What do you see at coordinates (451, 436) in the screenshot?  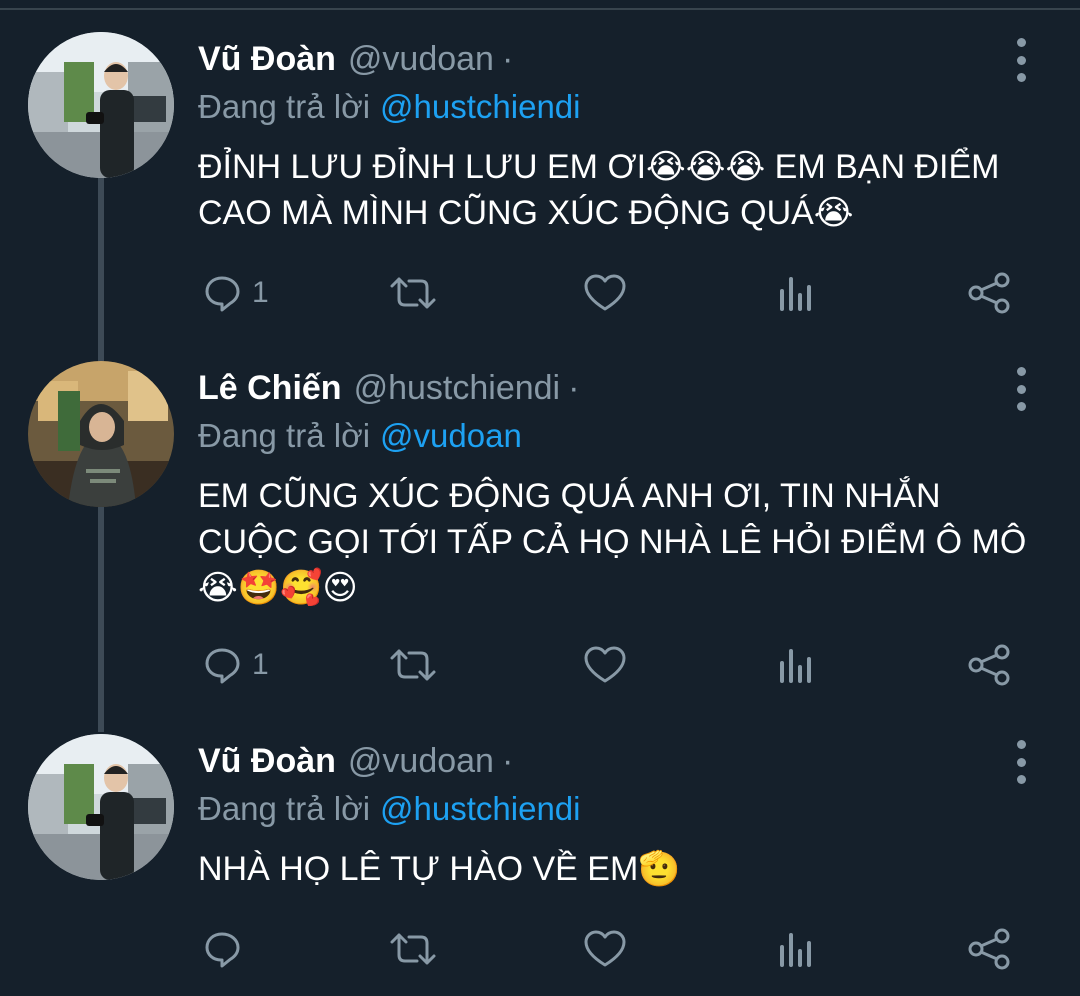 I see `replying-to-handle: @vudoan` at bounding box center [451, 436].